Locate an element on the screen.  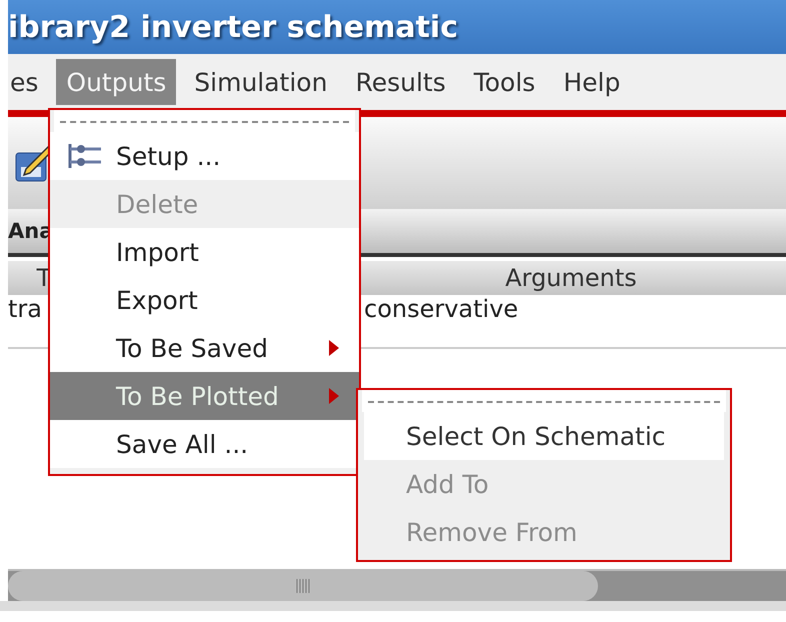
menu-item: Tools is located at coordinates (505, 82).